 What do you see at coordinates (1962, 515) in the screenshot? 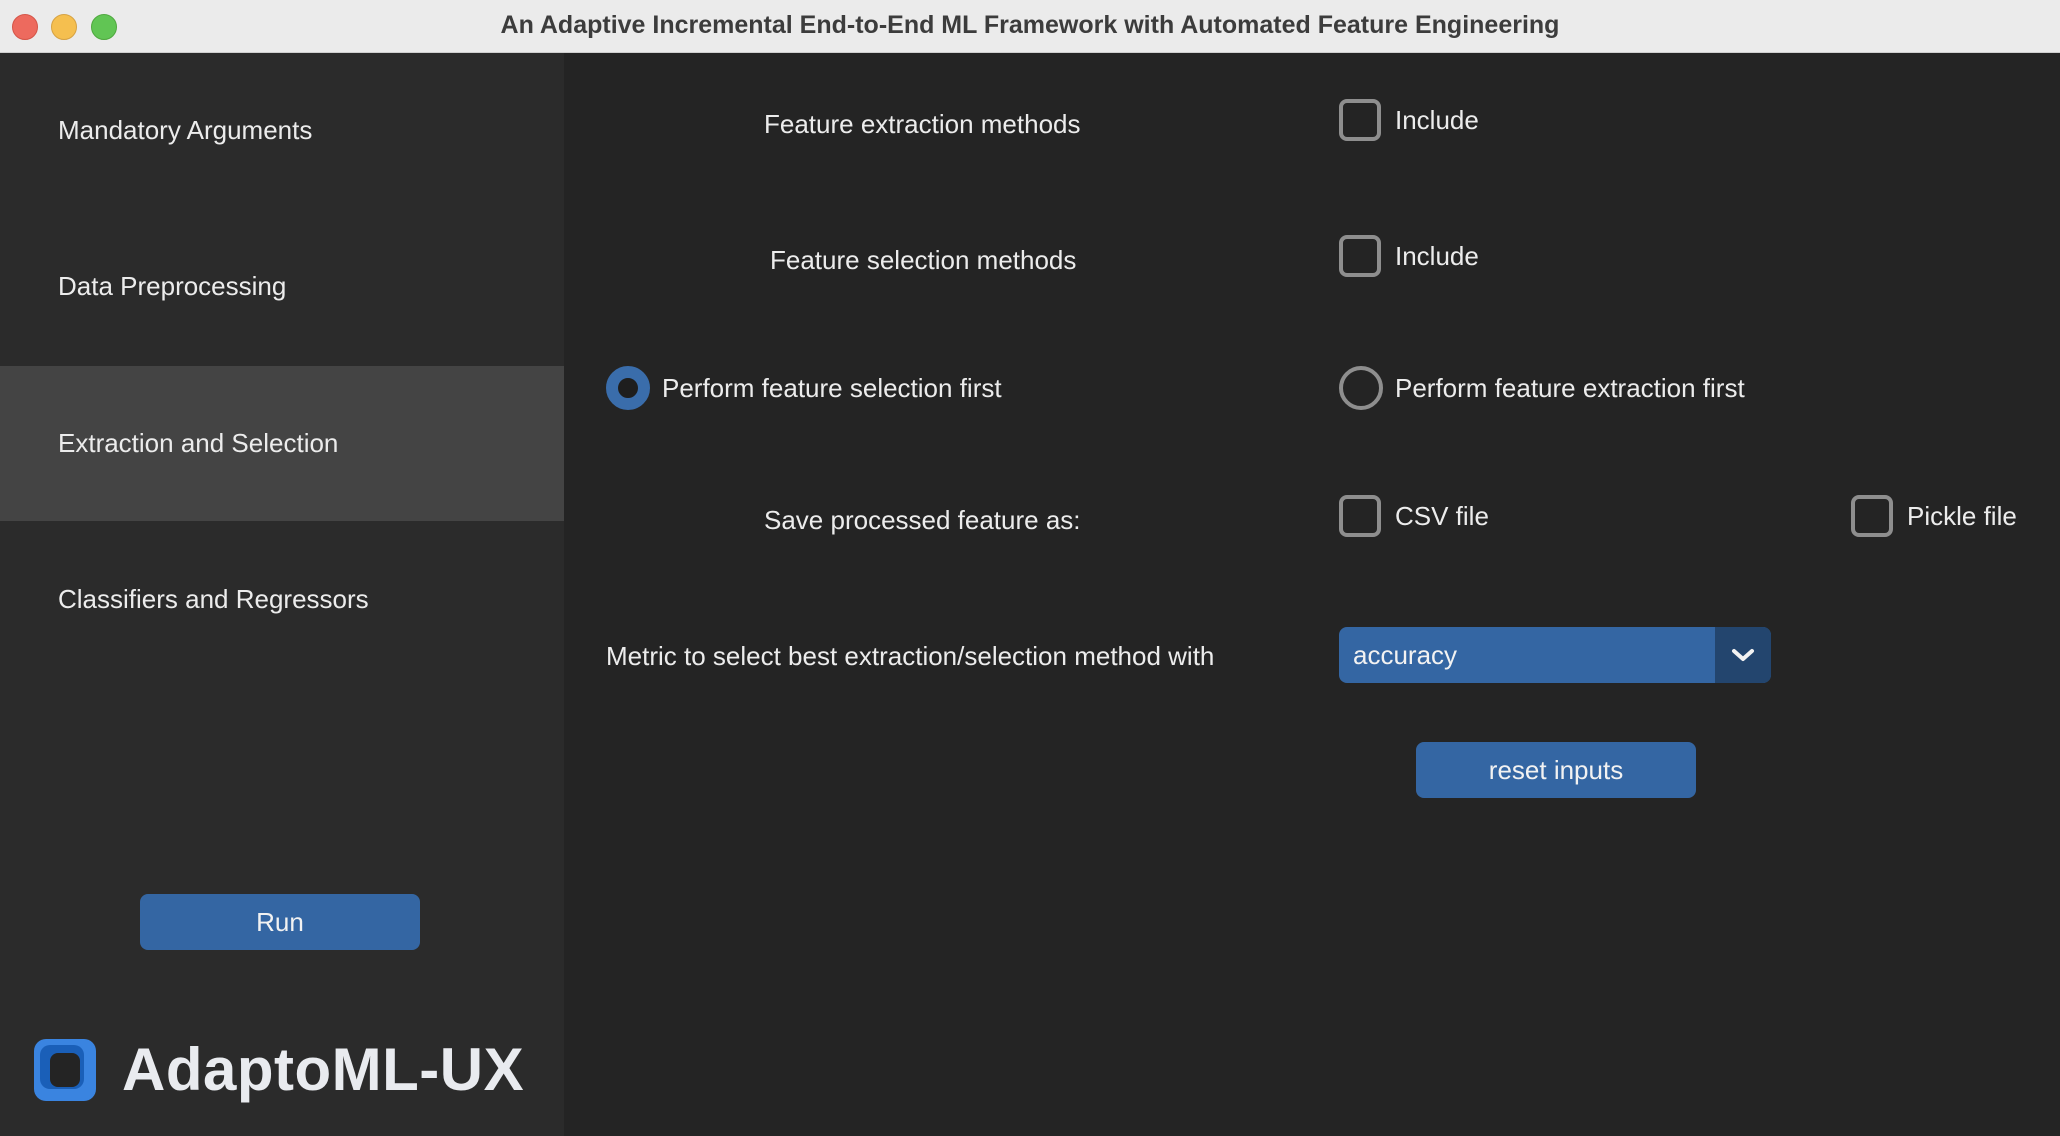
I see `checkbox-label: Pickle file` at bounding box center [1962, 515].